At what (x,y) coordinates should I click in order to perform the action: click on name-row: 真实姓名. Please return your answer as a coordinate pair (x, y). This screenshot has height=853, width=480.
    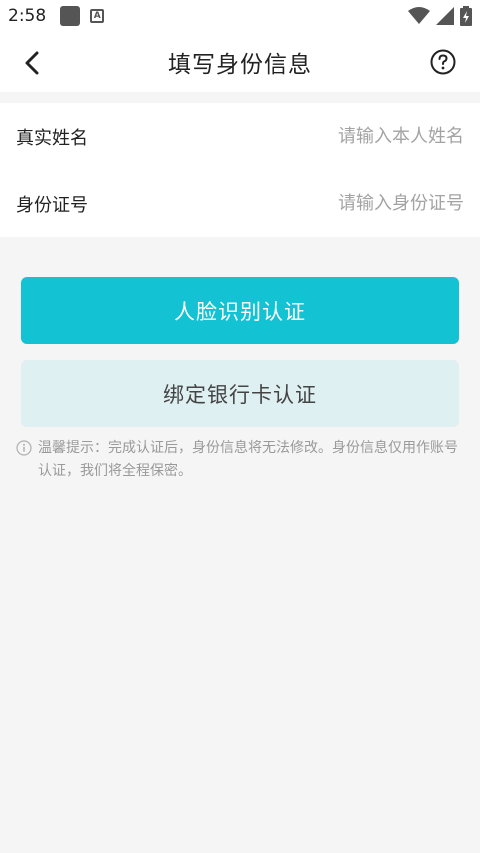
    Looking at the image, I should click on (240, 136).